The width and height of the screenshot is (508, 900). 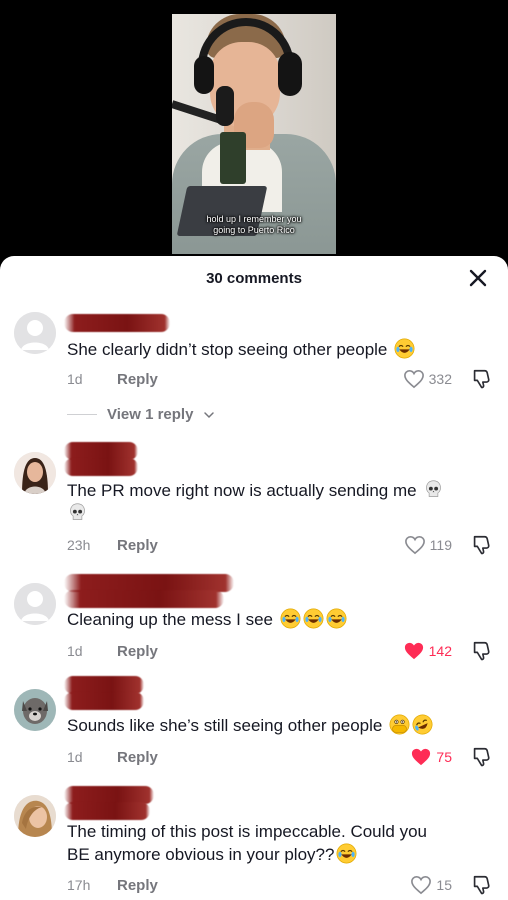 What do you see at coordinates (112, 885) in the screenshot?
I see `comment-meta: 17h Reply` at bounding box center [112, 885].